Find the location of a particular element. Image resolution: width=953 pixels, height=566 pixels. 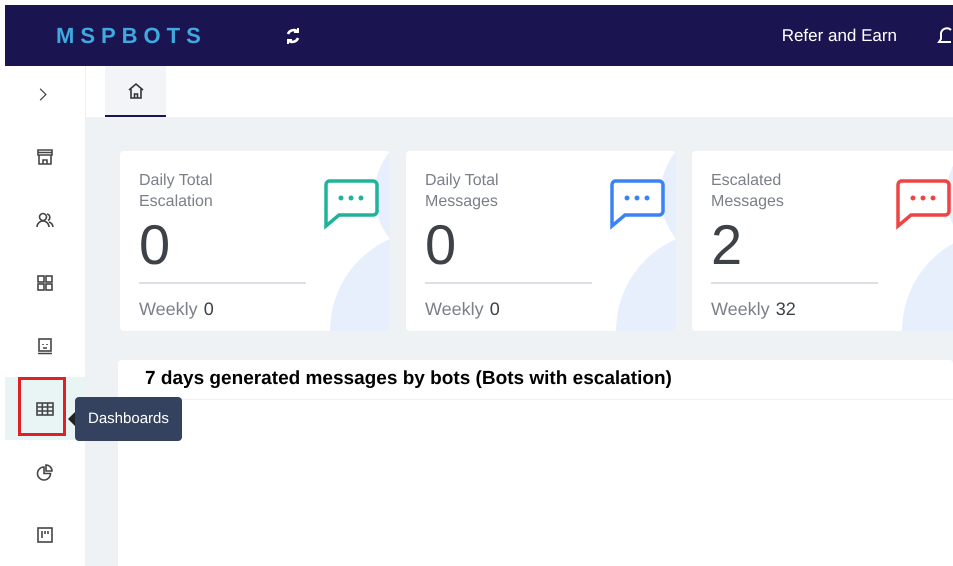

bot-icon is located at coordinates (45, 345).